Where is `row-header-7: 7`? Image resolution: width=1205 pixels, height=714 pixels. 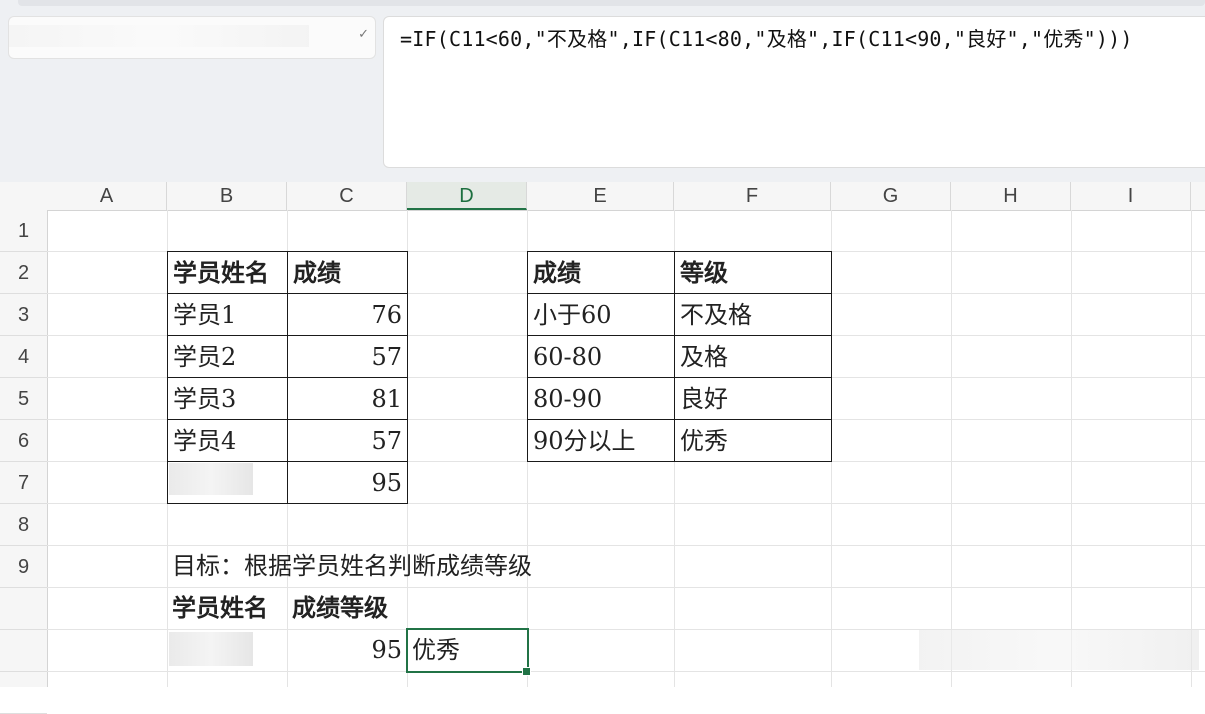 row-header-7: 7 is located at coordinates (23, 483).